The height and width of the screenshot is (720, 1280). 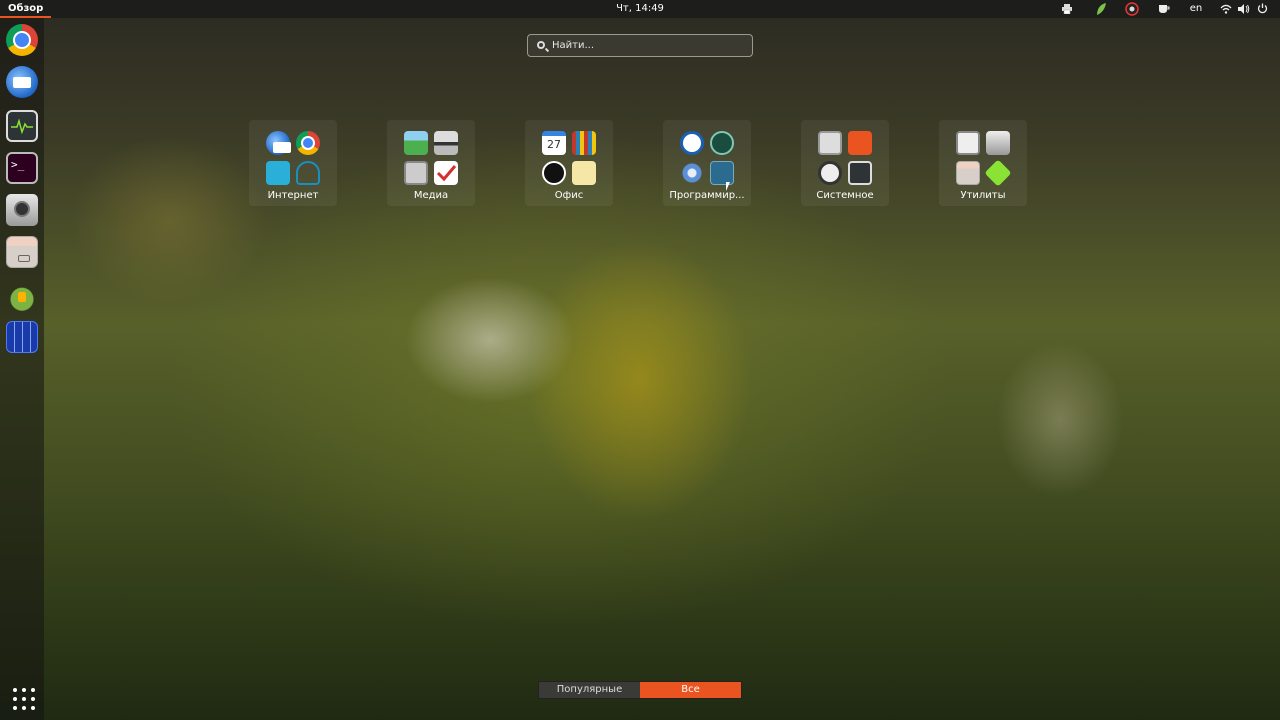 What do you see at coordinates (446, 173) in the screenshot?
I see `checklist-icon` at bounding box center [446, 173].